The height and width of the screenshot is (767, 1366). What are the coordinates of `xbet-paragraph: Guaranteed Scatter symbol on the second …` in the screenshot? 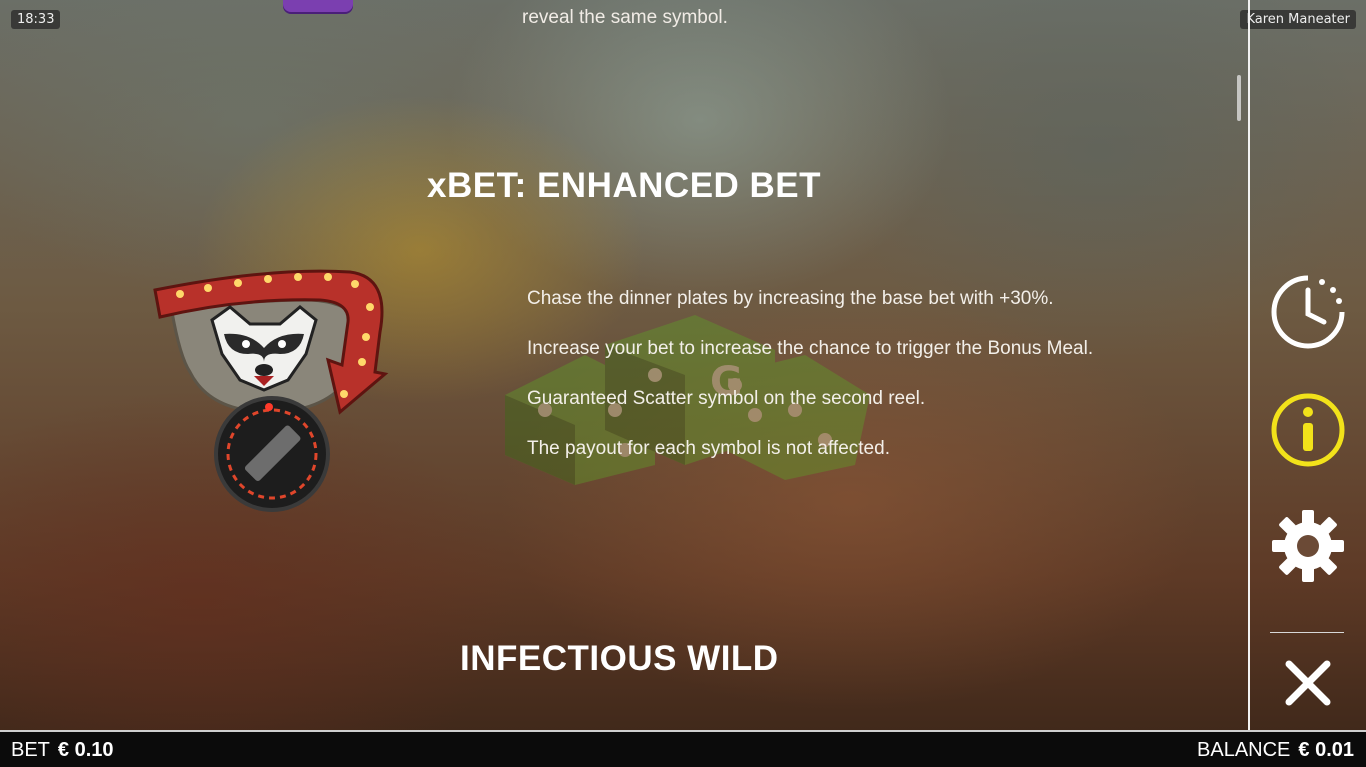 It's located at (726, 398).